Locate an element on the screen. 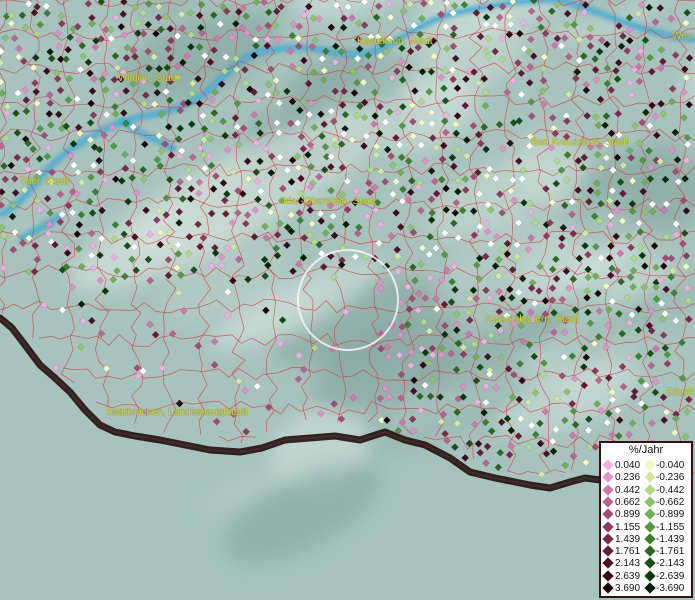  legend-value: 1.439 is located at coordinates (628, 539).